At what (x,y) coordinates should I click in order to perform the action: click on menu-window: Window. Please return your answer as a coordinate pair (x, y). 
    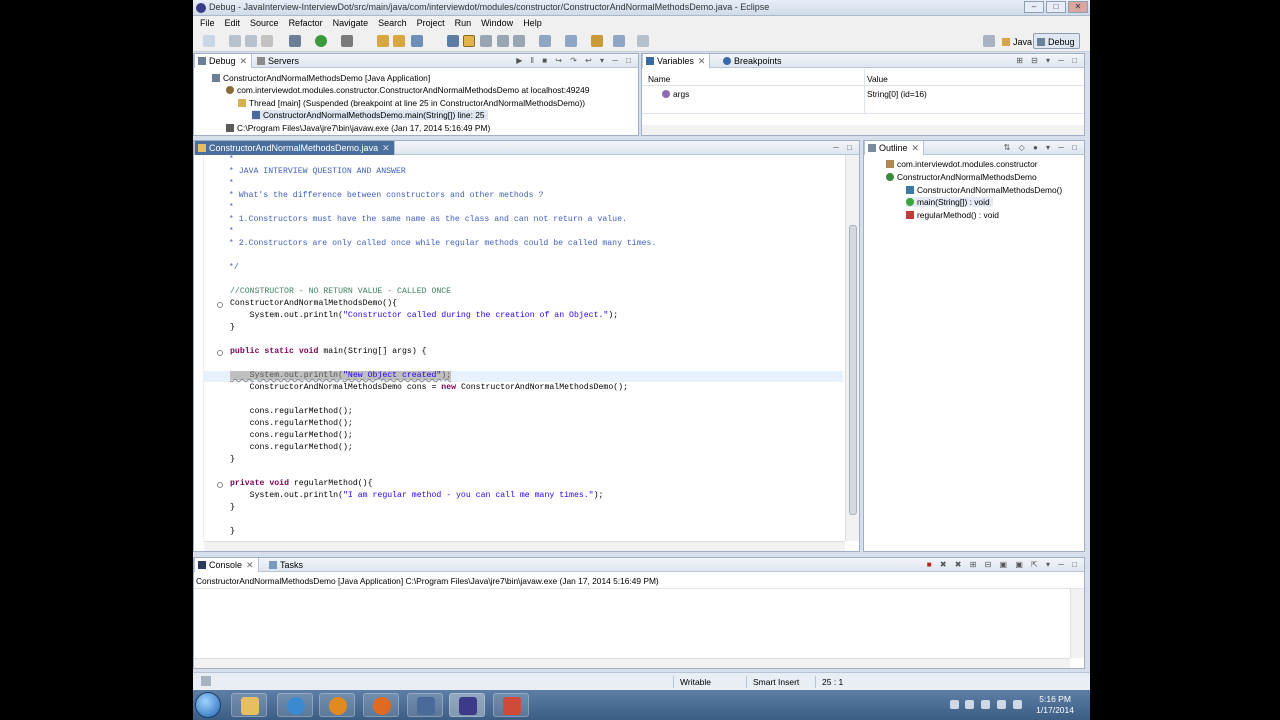
    Looking at the image, I should click on (497, 23).